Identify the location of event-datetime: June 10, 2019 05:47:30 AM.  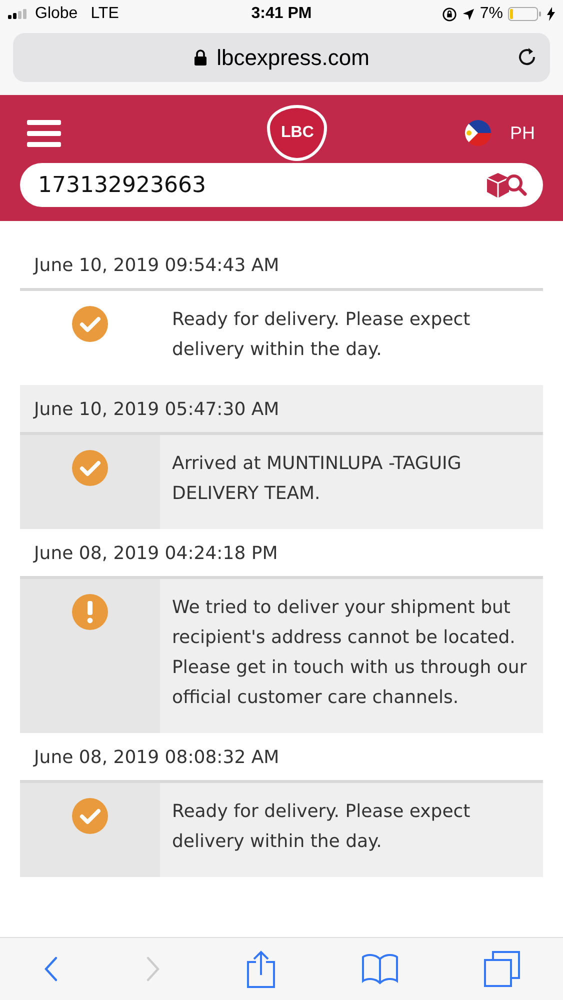
(157, 409).